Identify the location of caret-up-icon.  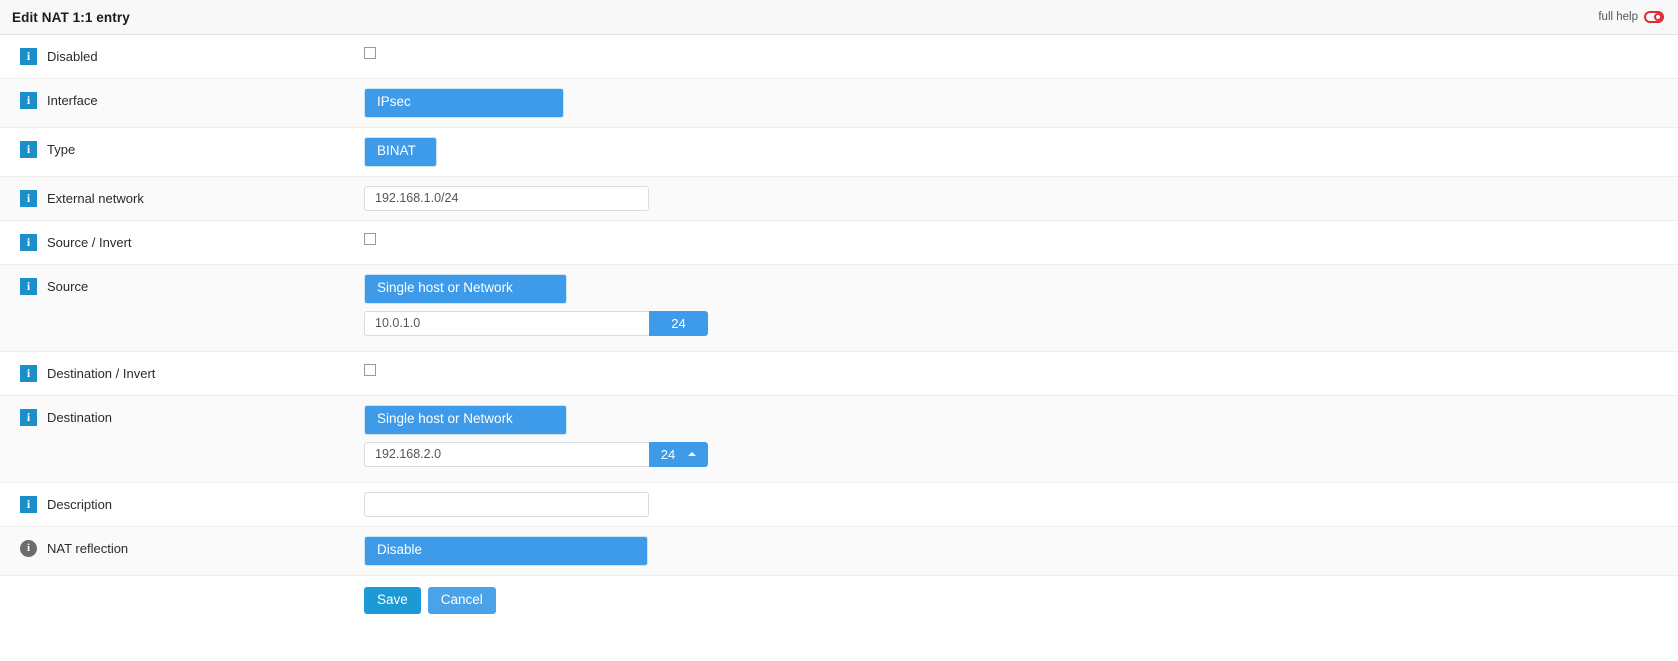
(692, 454).